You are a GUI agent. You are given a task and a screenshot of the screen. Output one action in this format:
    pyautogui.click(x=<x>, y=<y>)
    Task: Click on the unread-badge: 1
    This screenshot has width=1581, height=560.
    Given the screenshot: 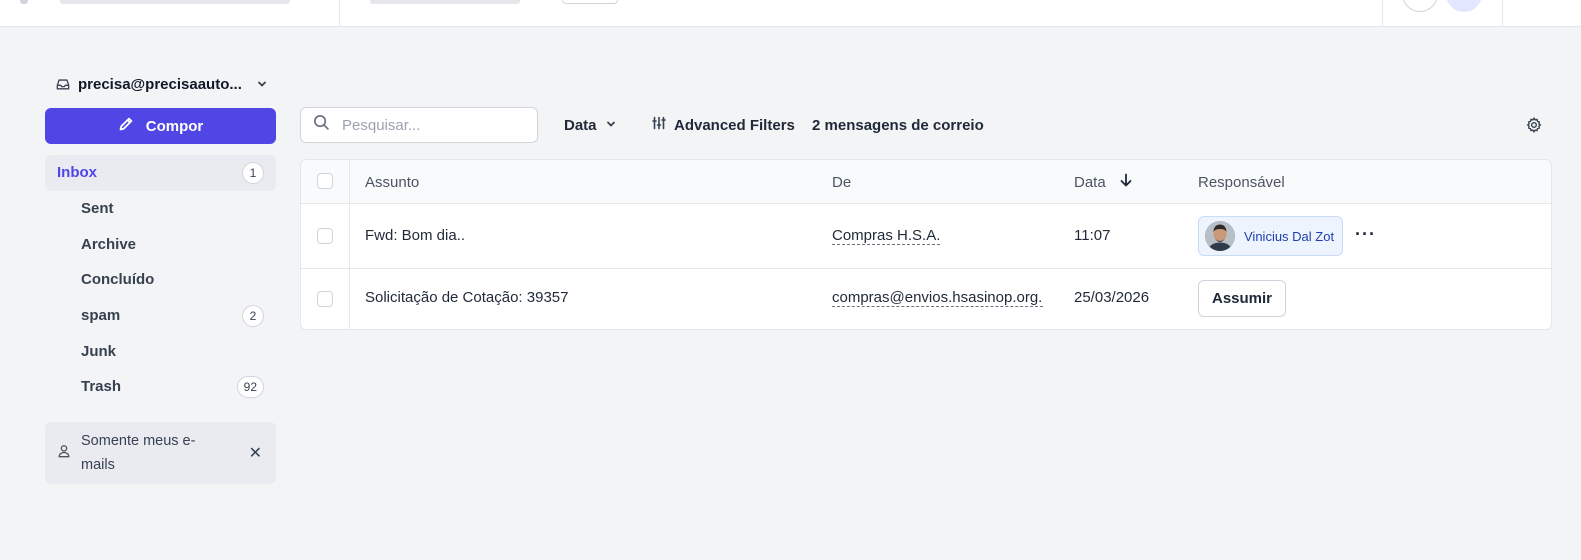 What is the action you would take?
    pyautogui.click(x=253, y=172)
    